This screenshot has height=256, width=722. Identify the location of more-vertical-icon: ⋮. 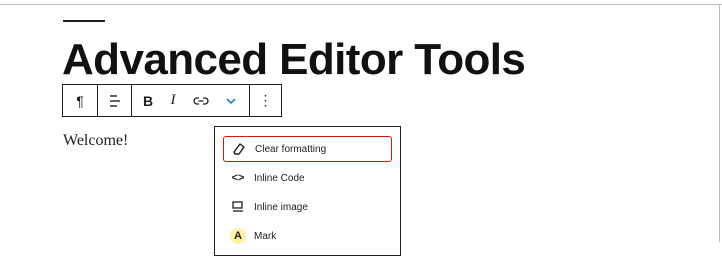
(265, 100).